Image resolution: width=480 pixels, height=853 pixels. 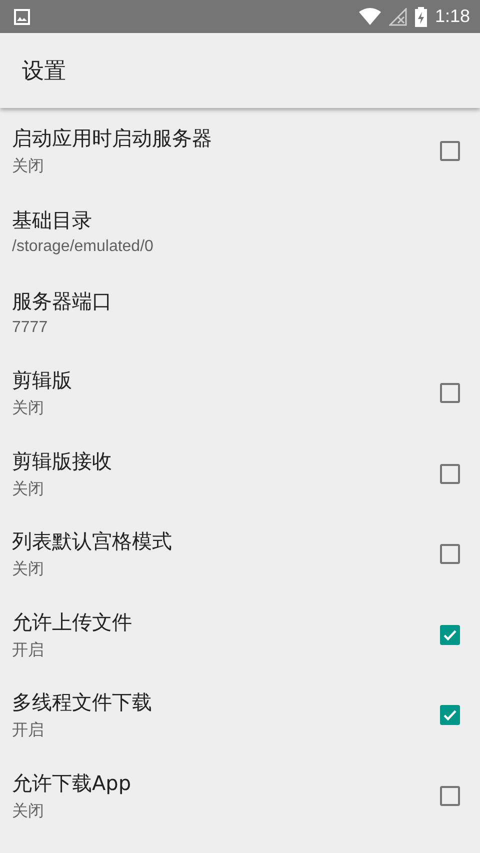 I want to click on setting-title: 允许上传文件, so click(x=72, y=622).